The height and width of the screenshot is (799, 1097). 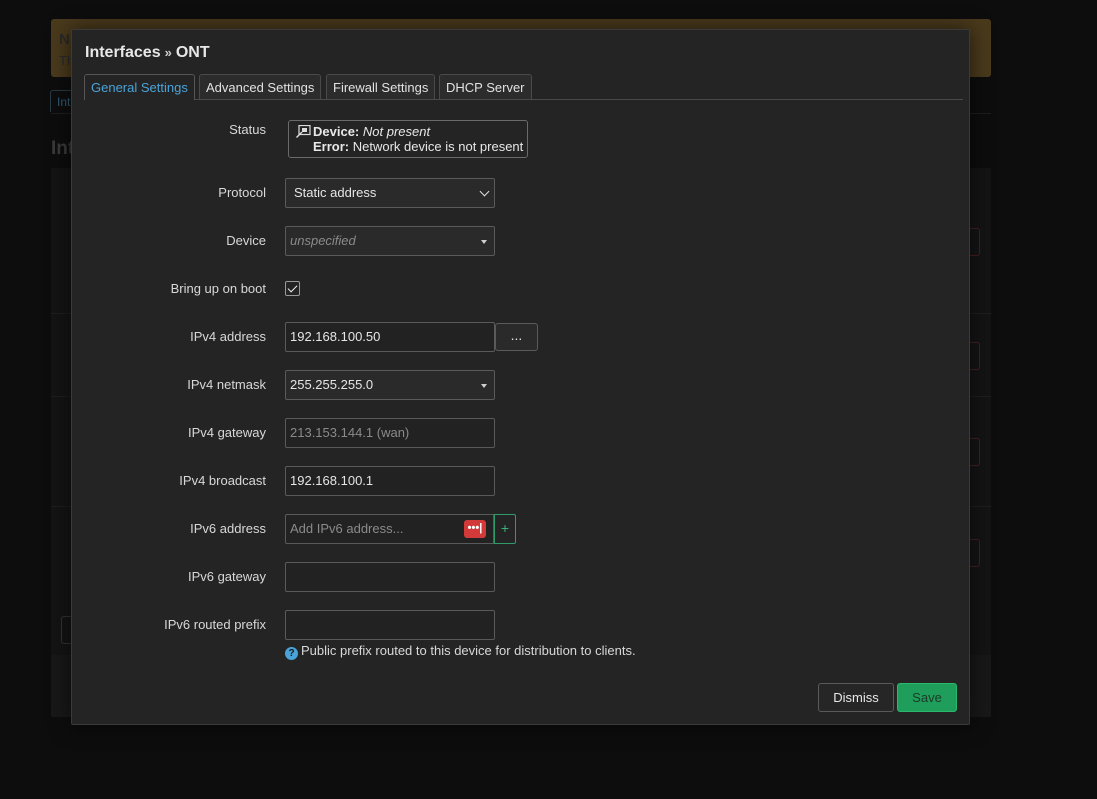 I want to click on status-device: Device: Not present, so click(x=371, y=131).